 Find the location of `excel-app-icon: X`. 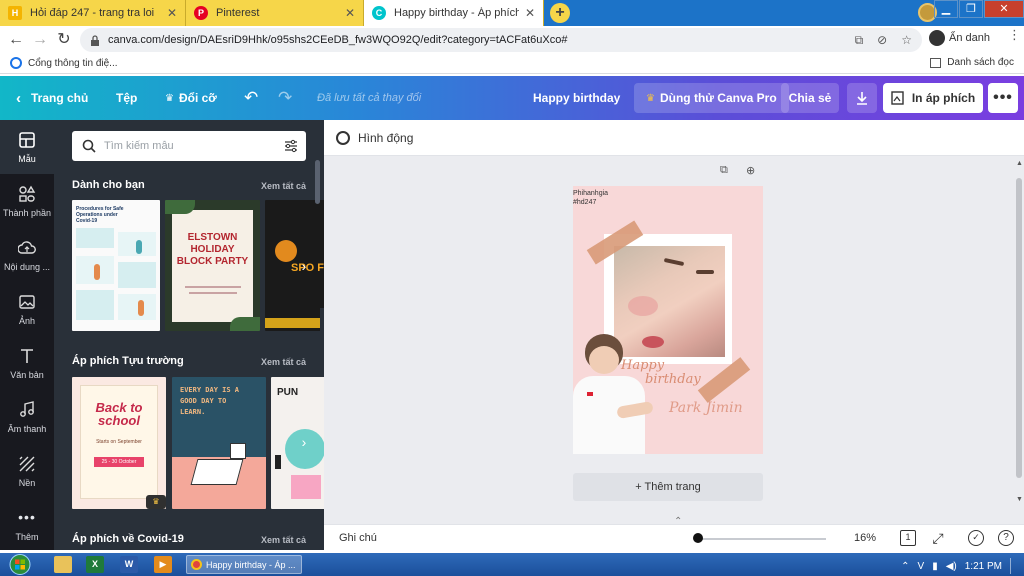

excel-app-icon: X is located at coordinates (95, 564).